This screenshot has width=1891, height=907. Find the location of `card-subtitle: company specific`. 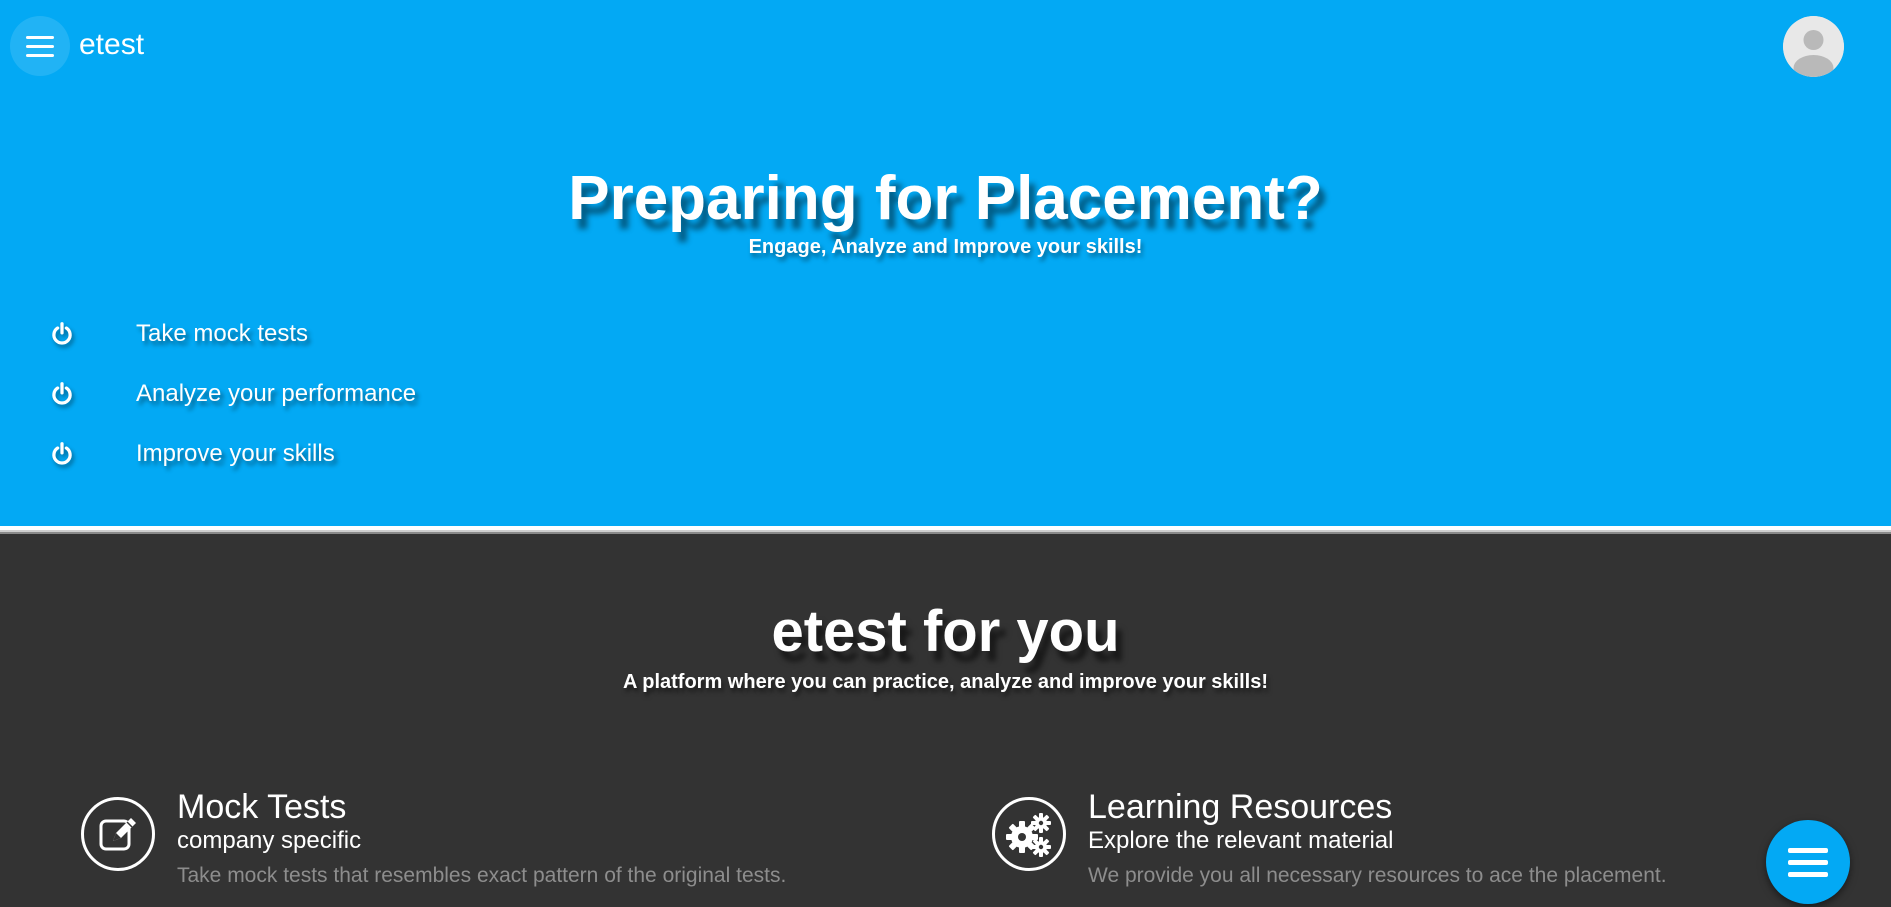

card-subtitle: company specific is located at coordinates (269, 840).